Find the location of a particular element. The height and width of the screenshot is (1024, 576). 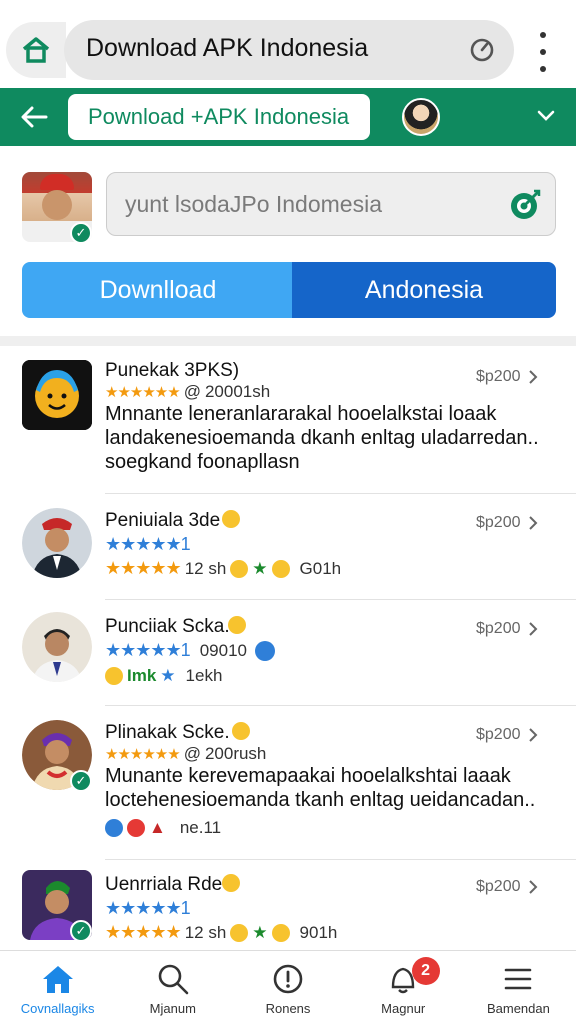

section-divider is located at coordinates (288, 341).